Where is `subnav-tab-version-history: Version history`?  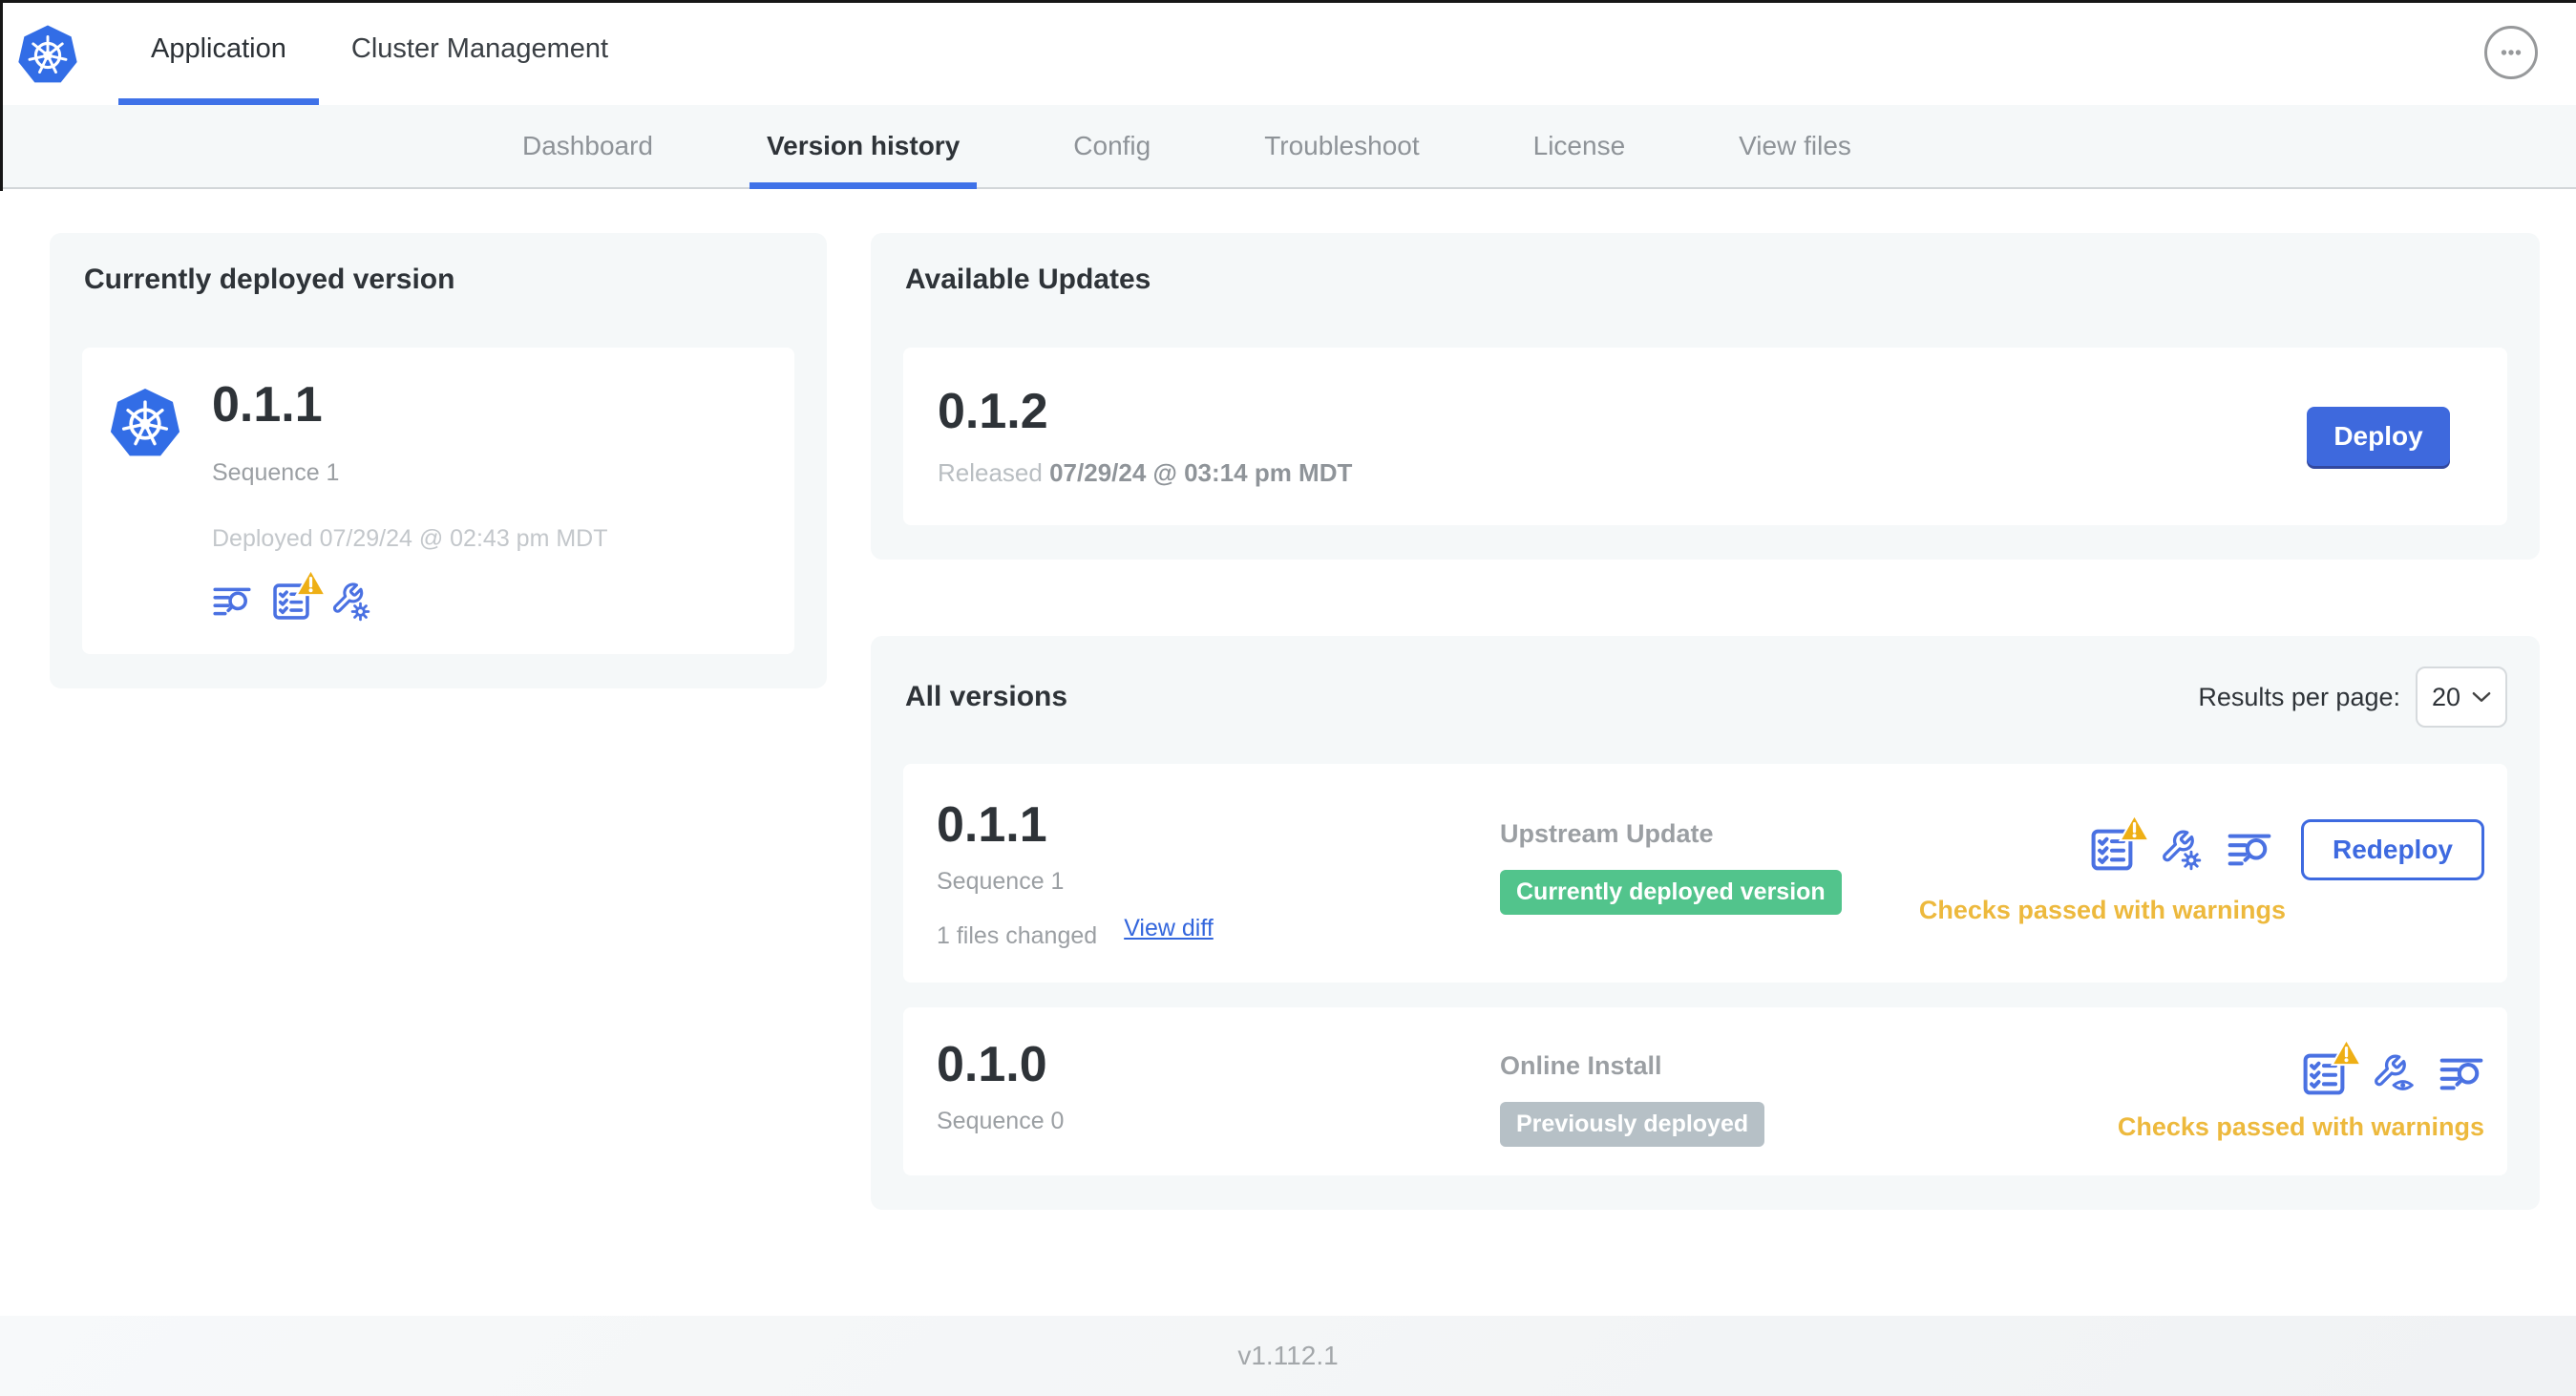
subnav-tab-version-history: Version history is located at coordinates (863, 147).